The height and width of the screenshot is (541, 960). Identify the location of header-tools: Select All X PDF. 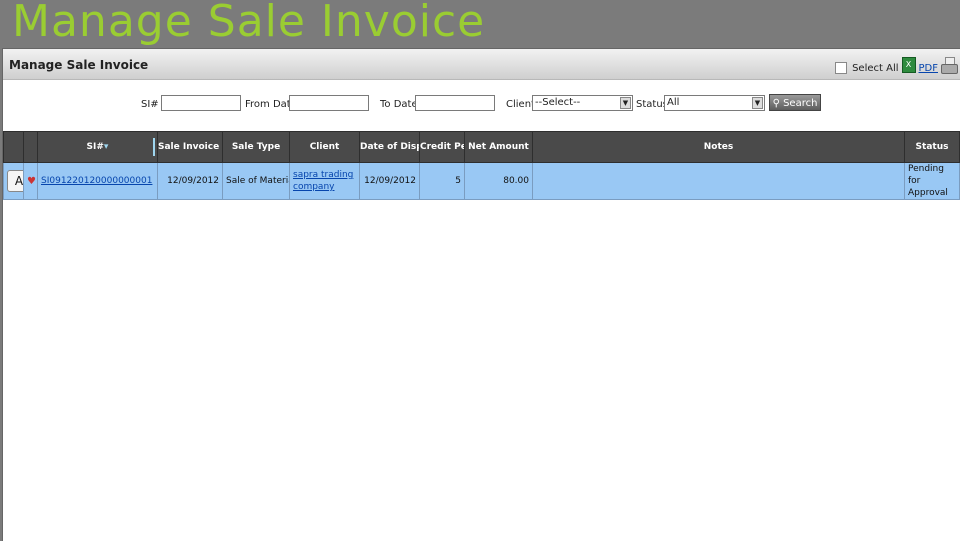
(896, 64).